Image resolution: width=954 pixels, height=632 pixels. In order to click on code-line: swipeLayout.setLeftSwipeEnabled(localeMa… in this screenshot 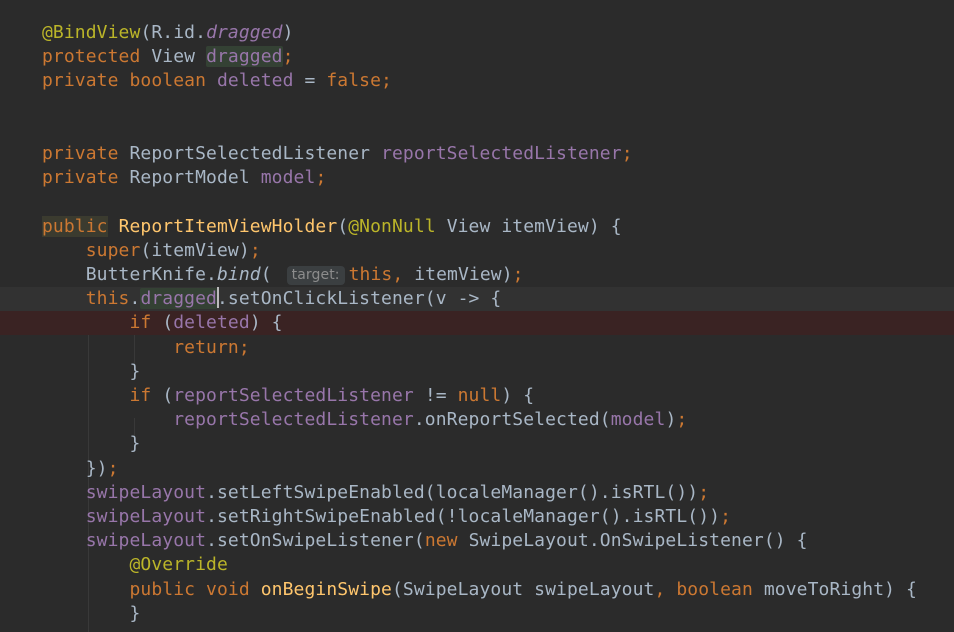, I will do `click(477, 493)`.